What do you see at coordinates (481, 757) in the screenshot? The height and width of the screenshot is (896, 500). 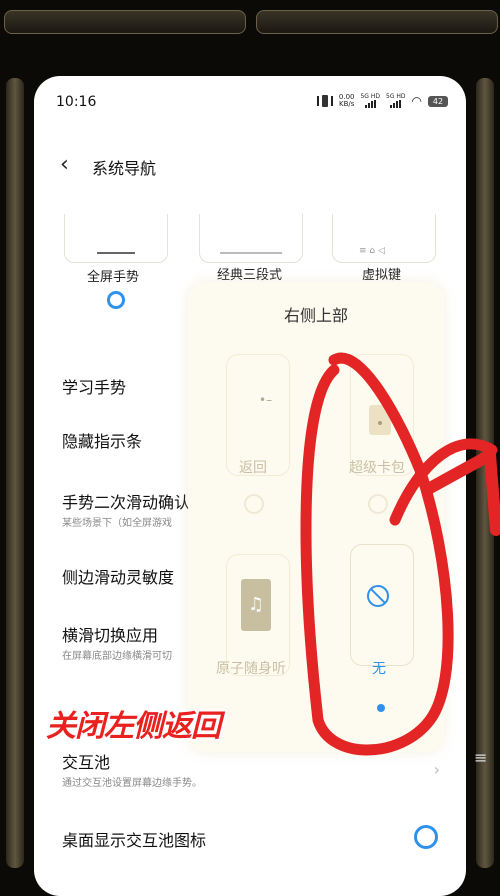 I see `menu-icon: ≡` at bounding box center [481, 757].